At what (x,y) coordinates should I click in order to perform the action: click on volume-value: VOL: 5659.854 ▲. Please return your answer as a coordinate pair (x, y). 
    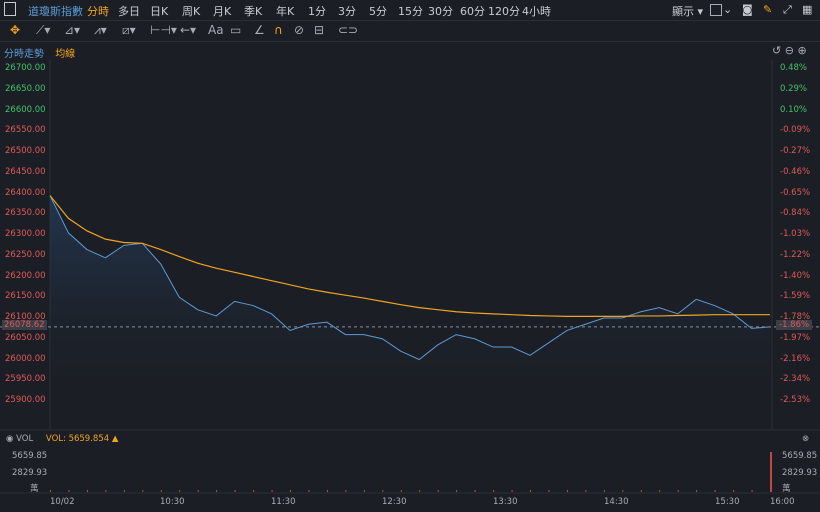
    Looking at the image, I should click on (82, 439).